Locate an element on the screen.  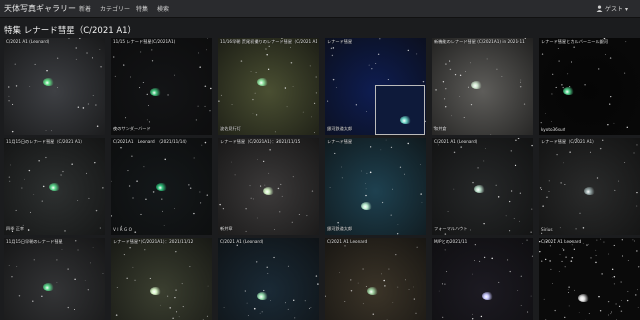
photographer-name: Sirius is located at coordinates (547, 229).